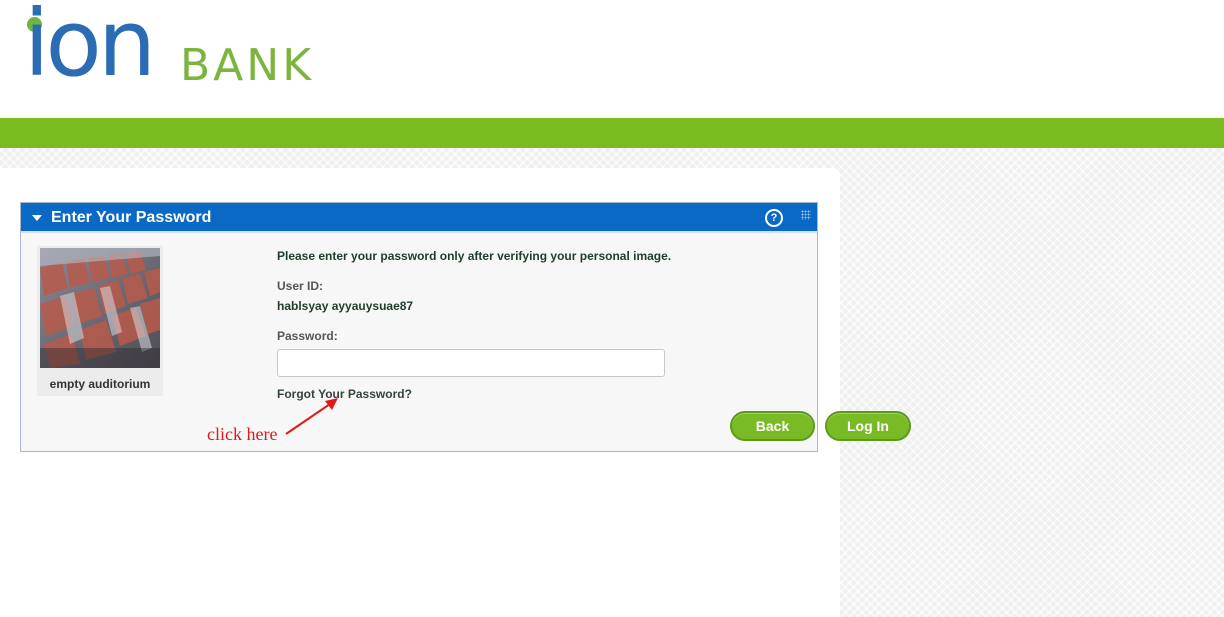  Describe the element at coordinates (247, 65) in the screenshot. I see `logo-bank-text: BANK` at that location.